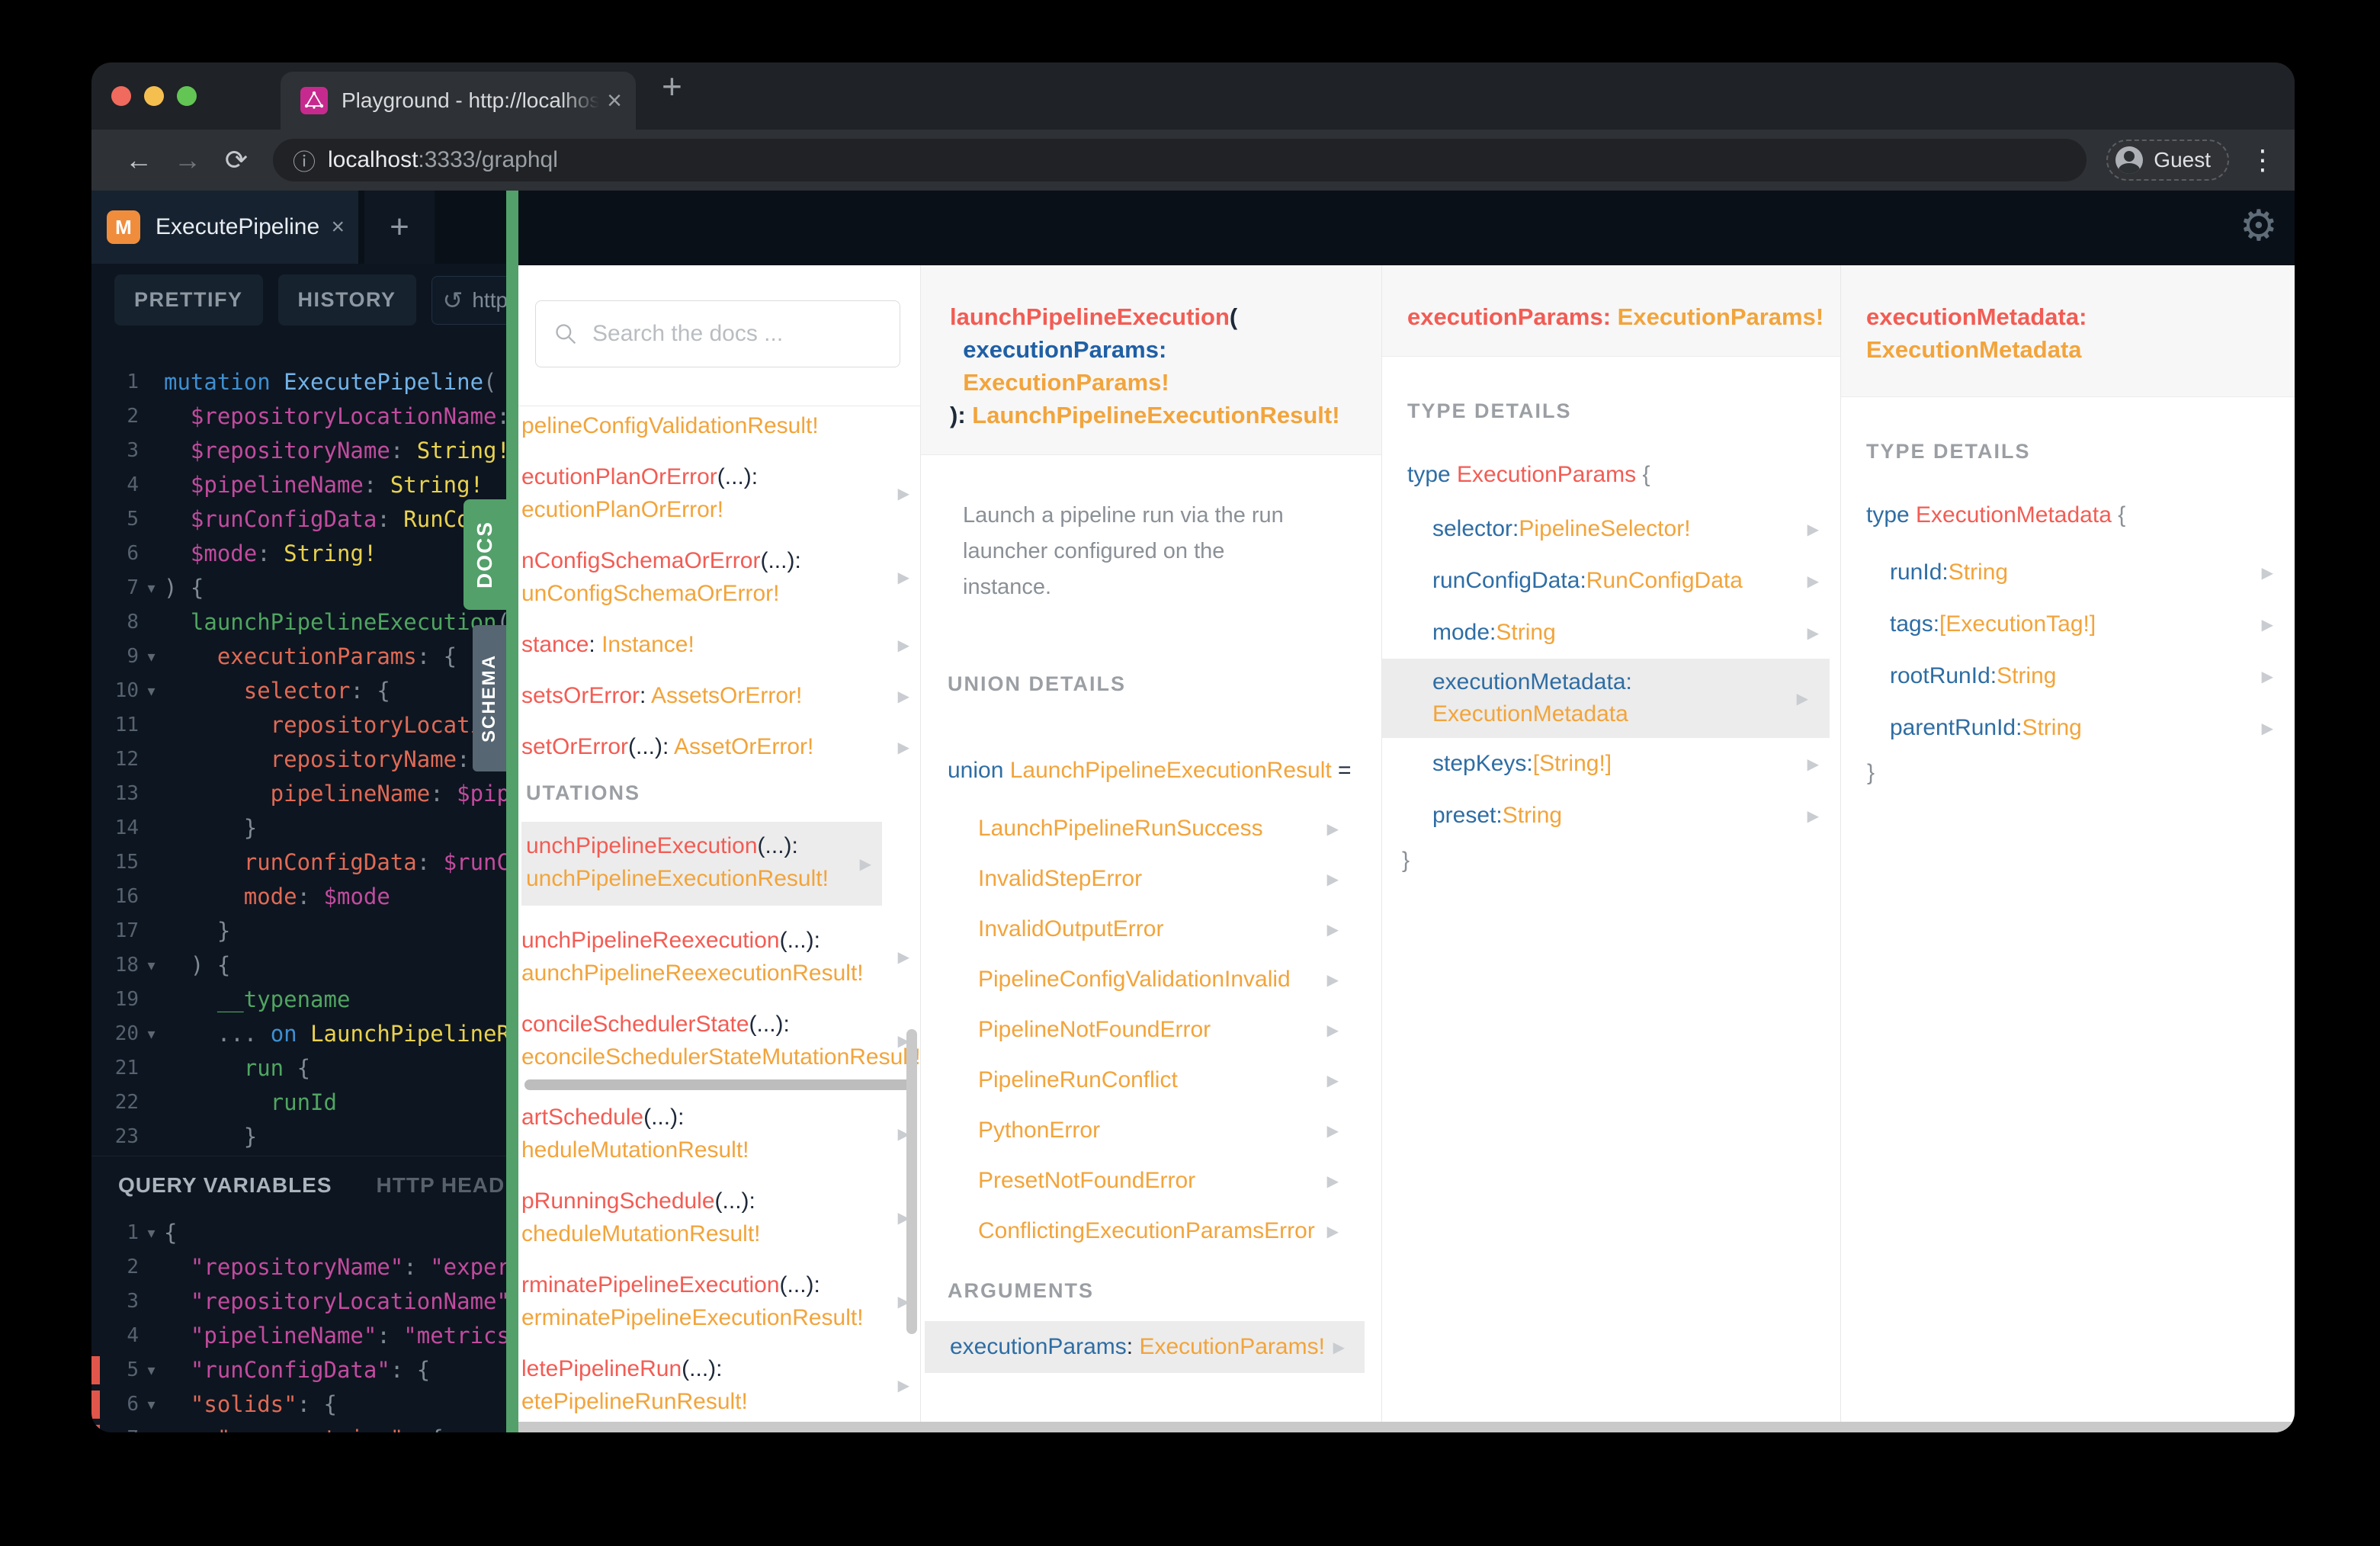  What do you see at coordinates (236, 160) in the screenshot?
I see `reload-icon: ⟳` at bounding box center [236, 160].